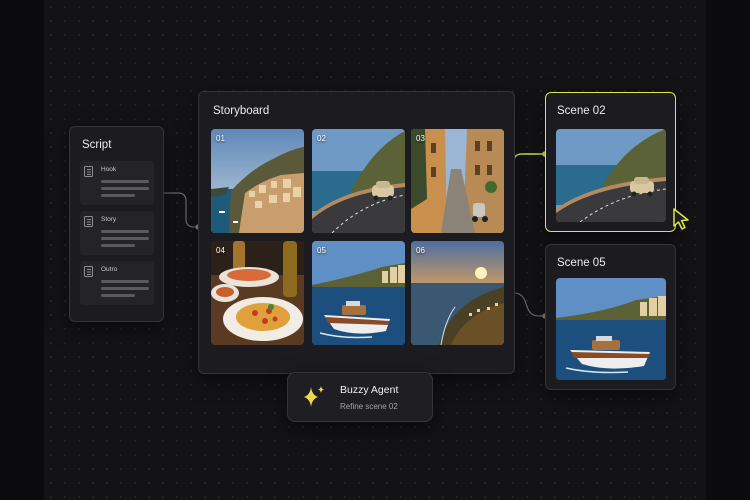 The height and width of the screenshot is (500, 750). Describe the element at coordinates (681, 219) in the screenshot. I see `cursor-icon` at that location.